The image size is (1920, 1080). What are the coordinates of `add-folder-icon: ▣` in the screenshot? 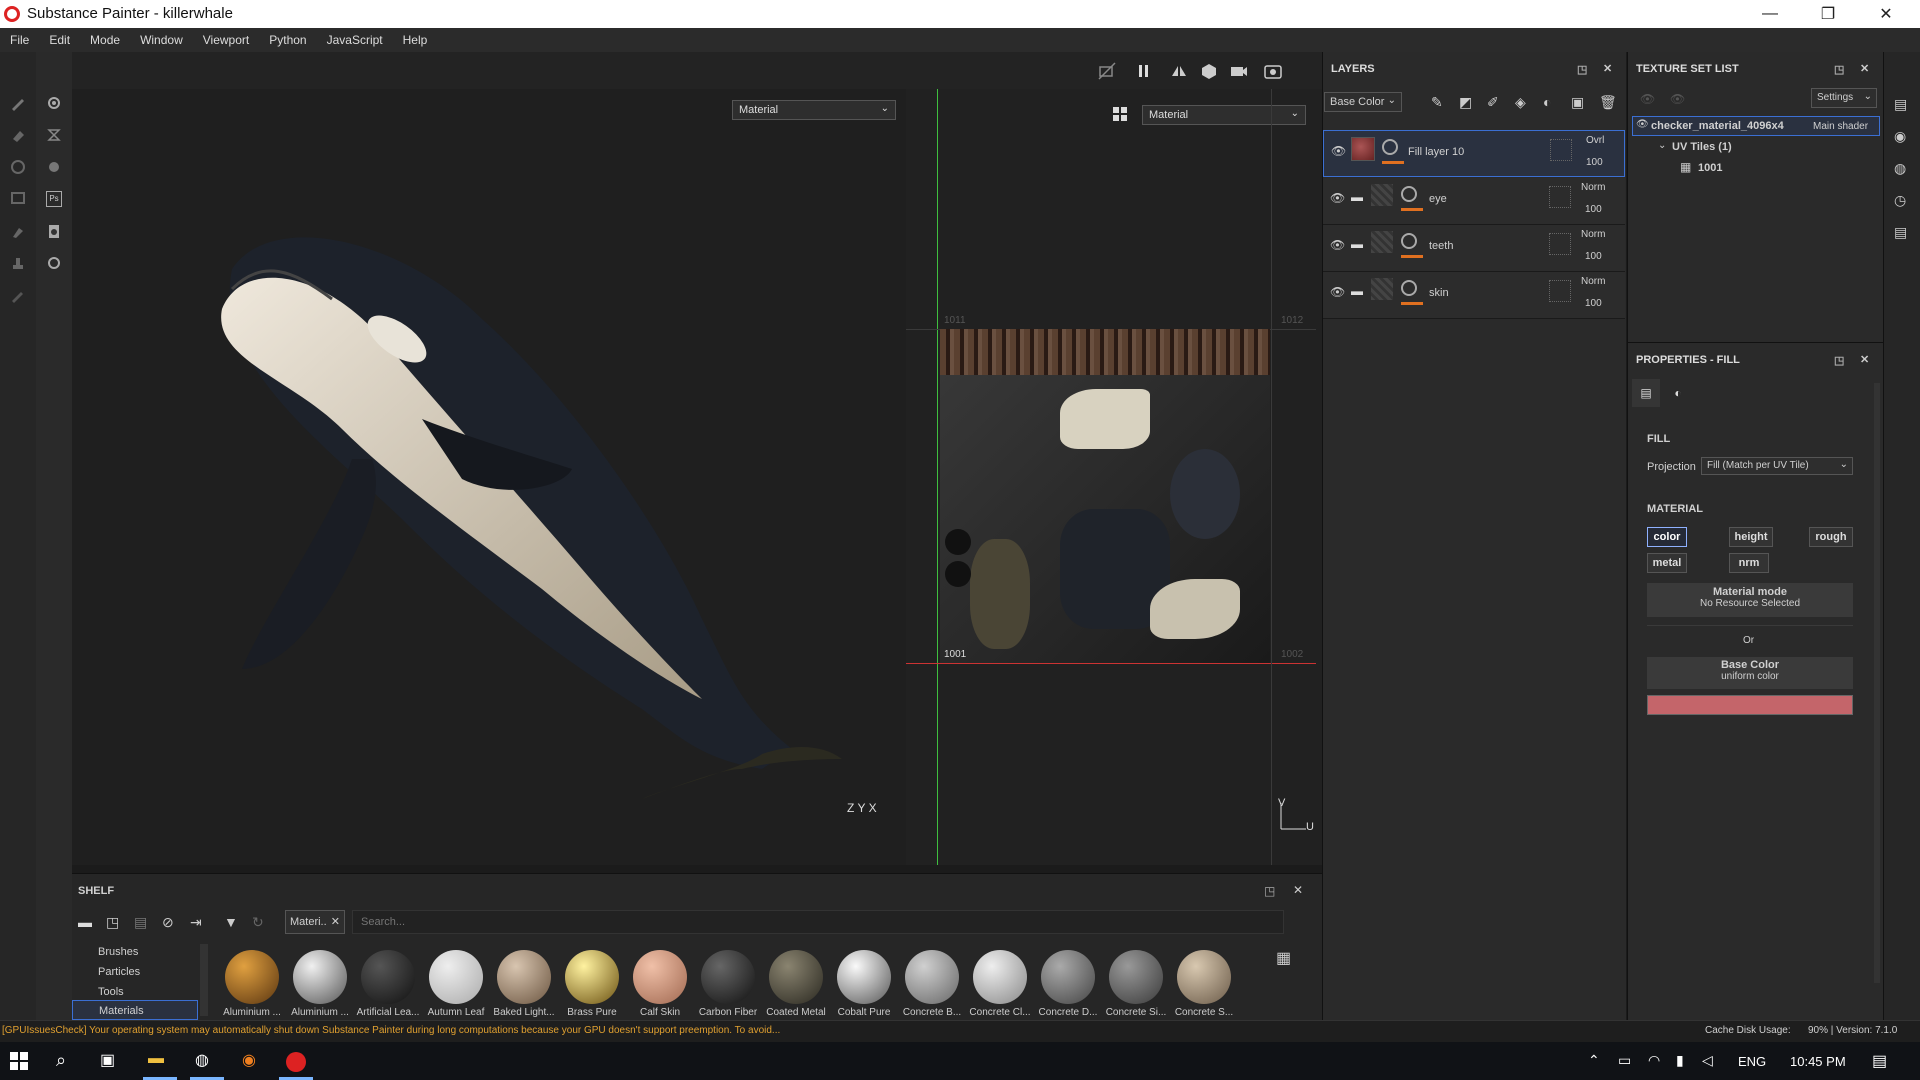 It's located at (1577, 102).